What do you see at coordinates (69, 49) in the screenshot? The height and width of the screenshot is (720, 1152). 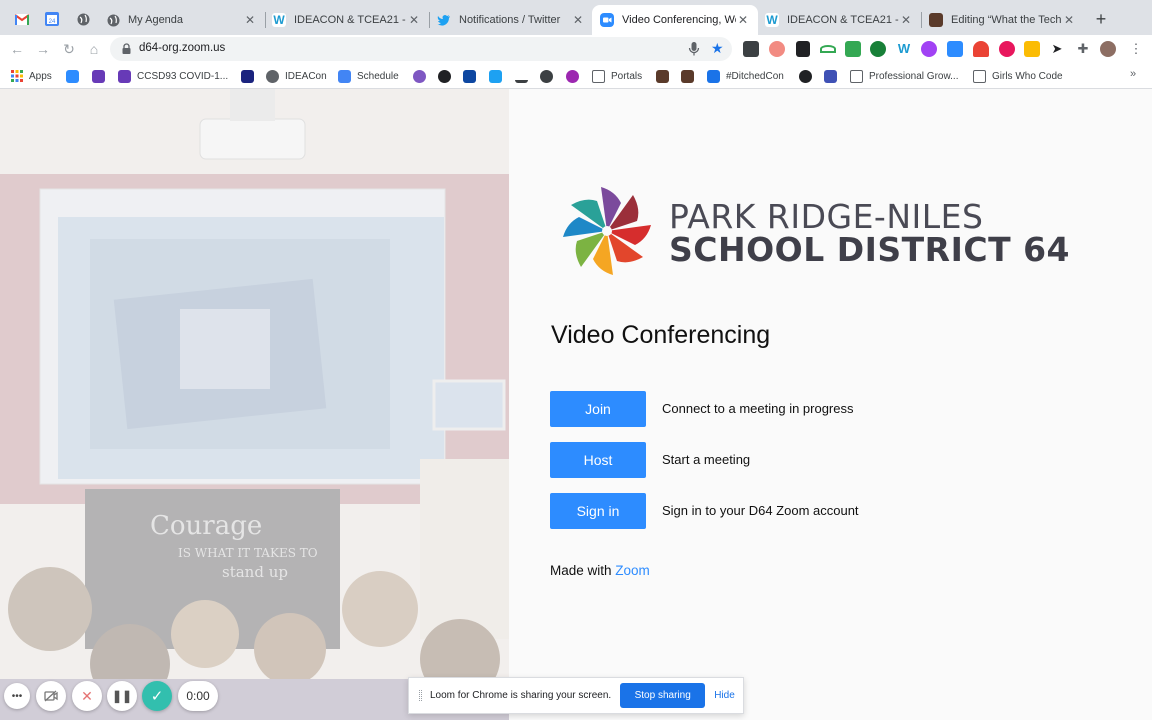 I see `reload-button: ↻` at bounding box center [69, 49].